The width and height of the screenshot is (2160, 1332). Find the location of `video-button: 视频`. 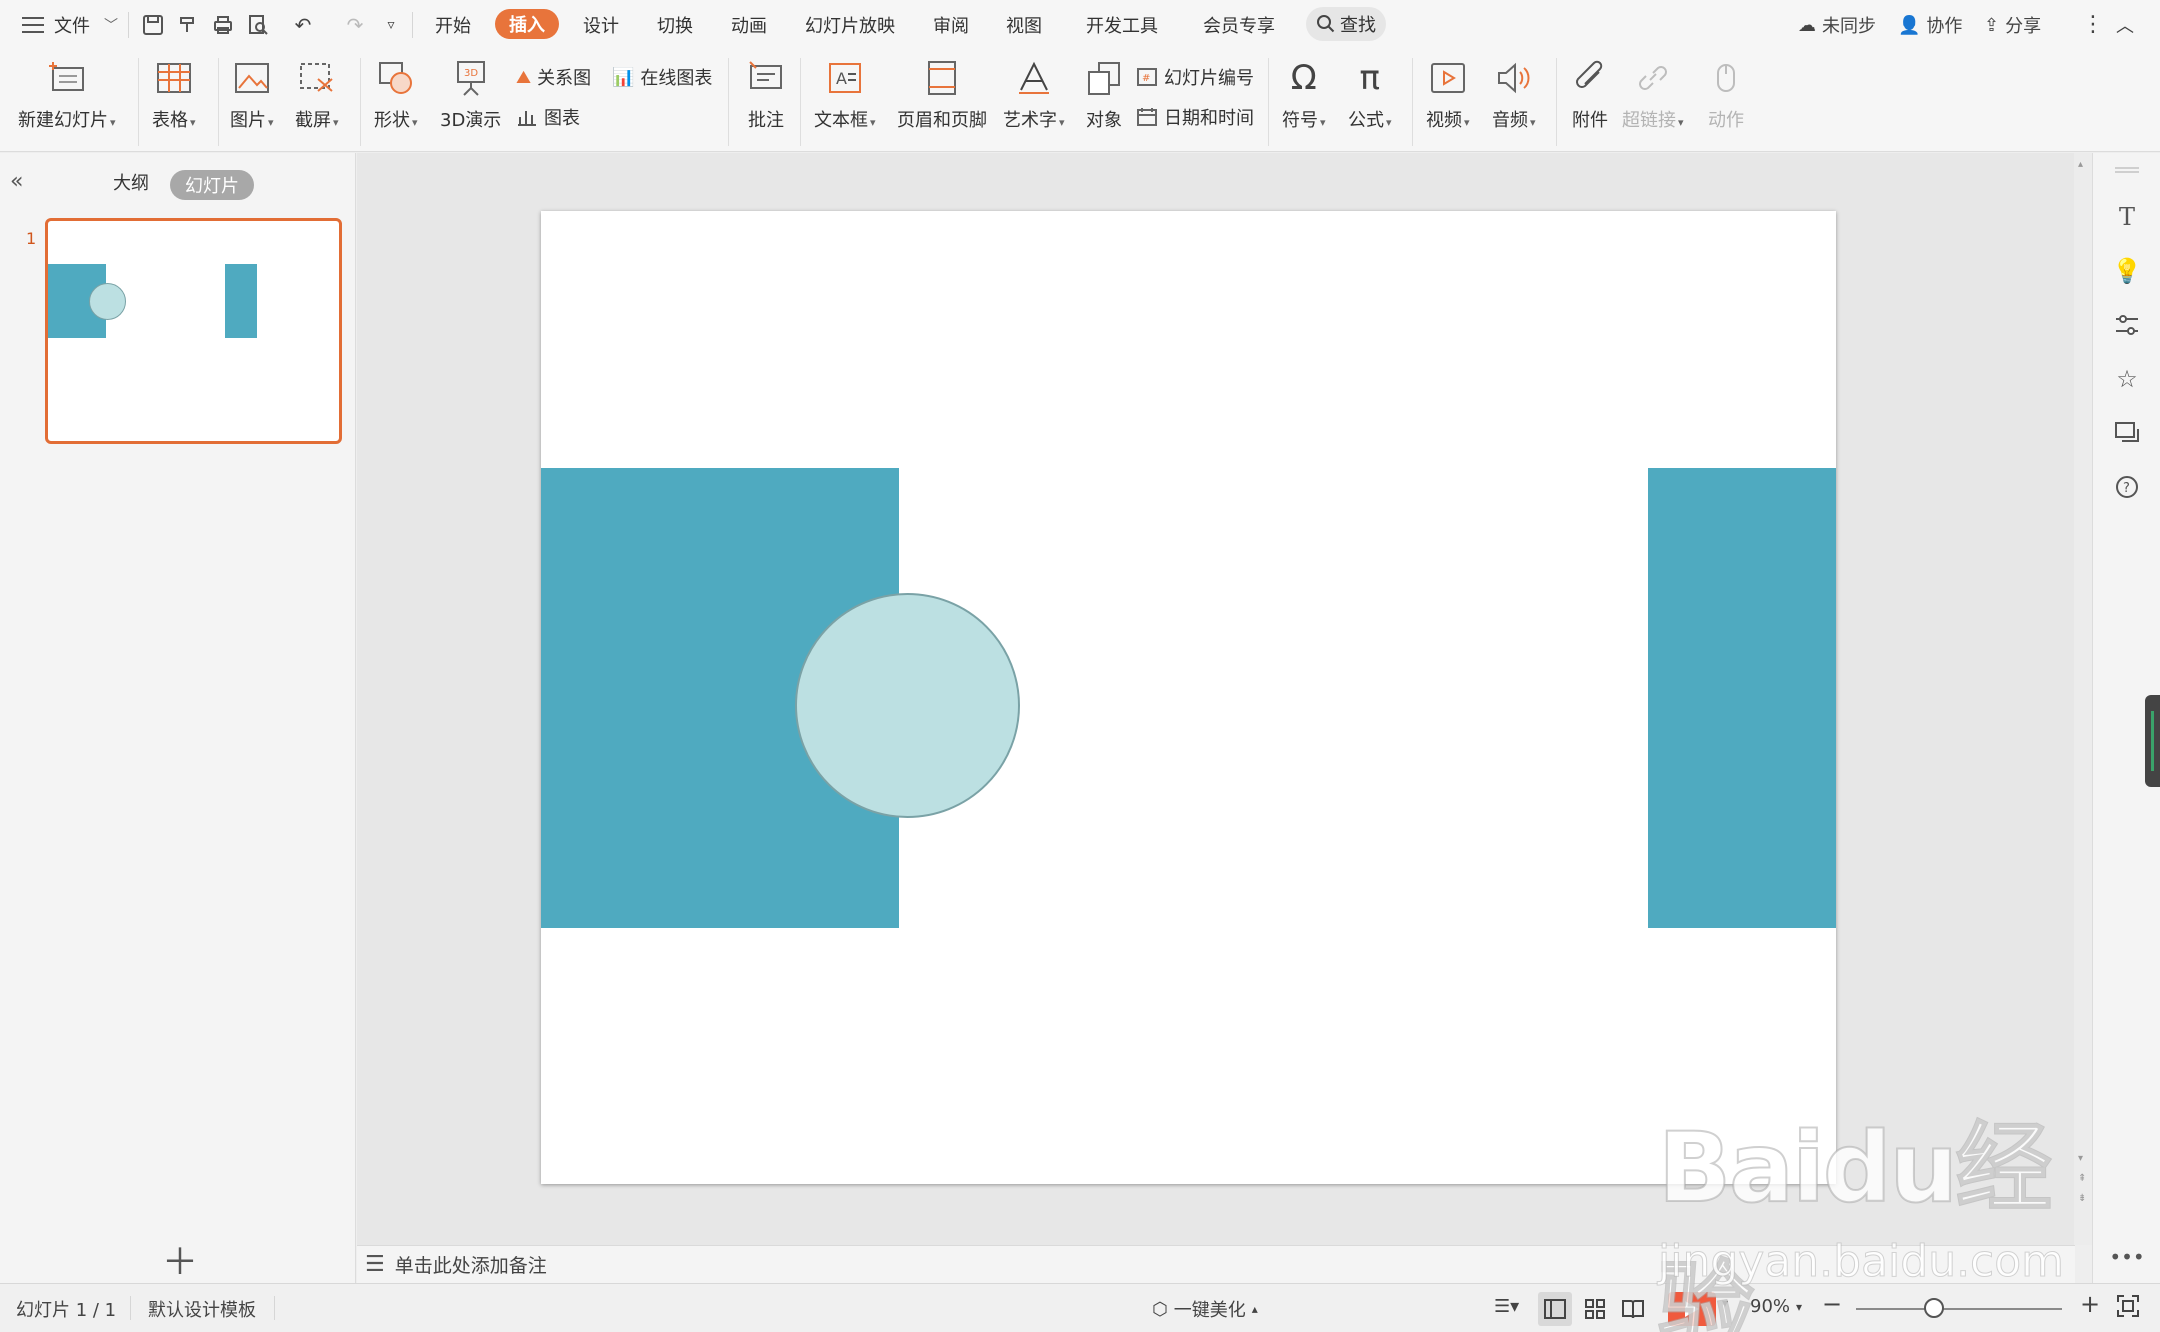

video-button: 视频 is located at coordinates (1448, 95).